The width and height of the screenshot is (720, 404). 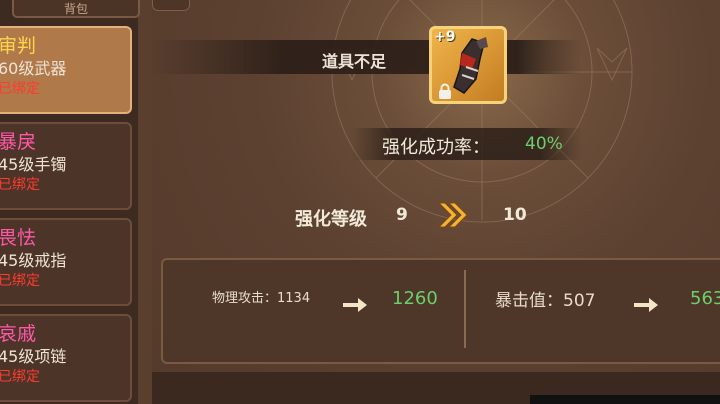 What do you see at coordinates (705, 298) in the screenshot?
I see `crit-stat-new: 563` at bounding box center [705, 298].